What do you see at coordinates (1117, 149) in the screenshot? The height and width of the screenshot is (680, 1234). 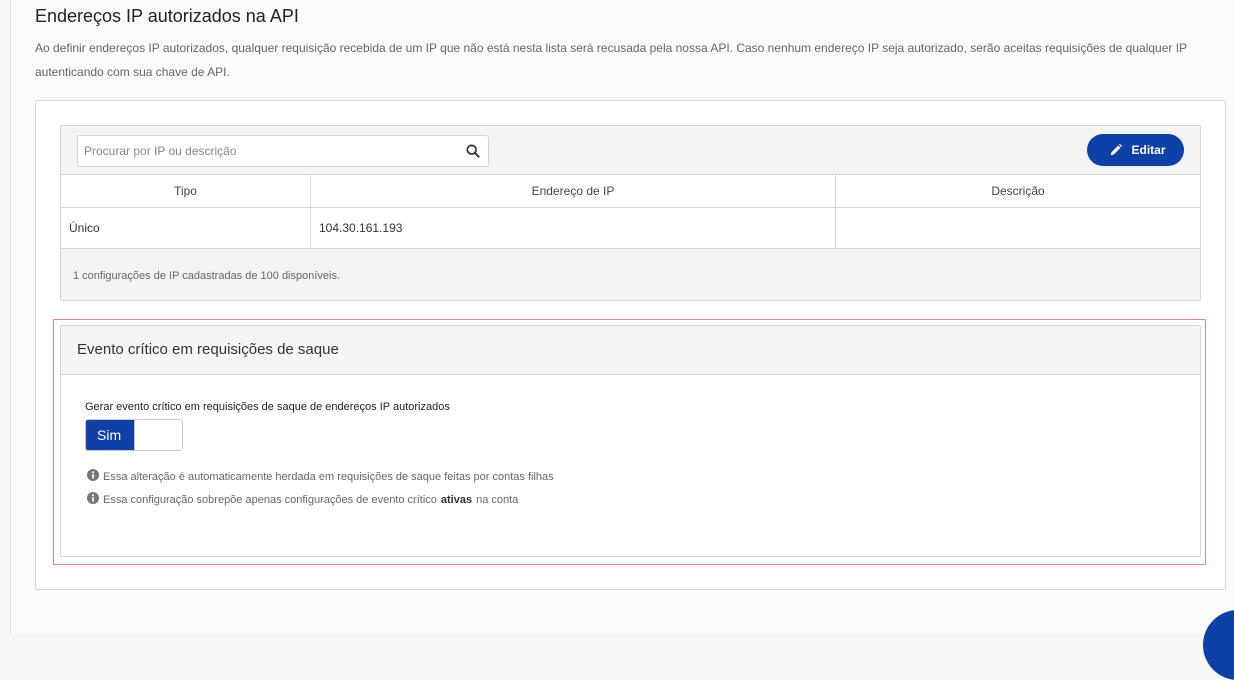 I see `pencil-icon` at bounding box center [1117, 149].